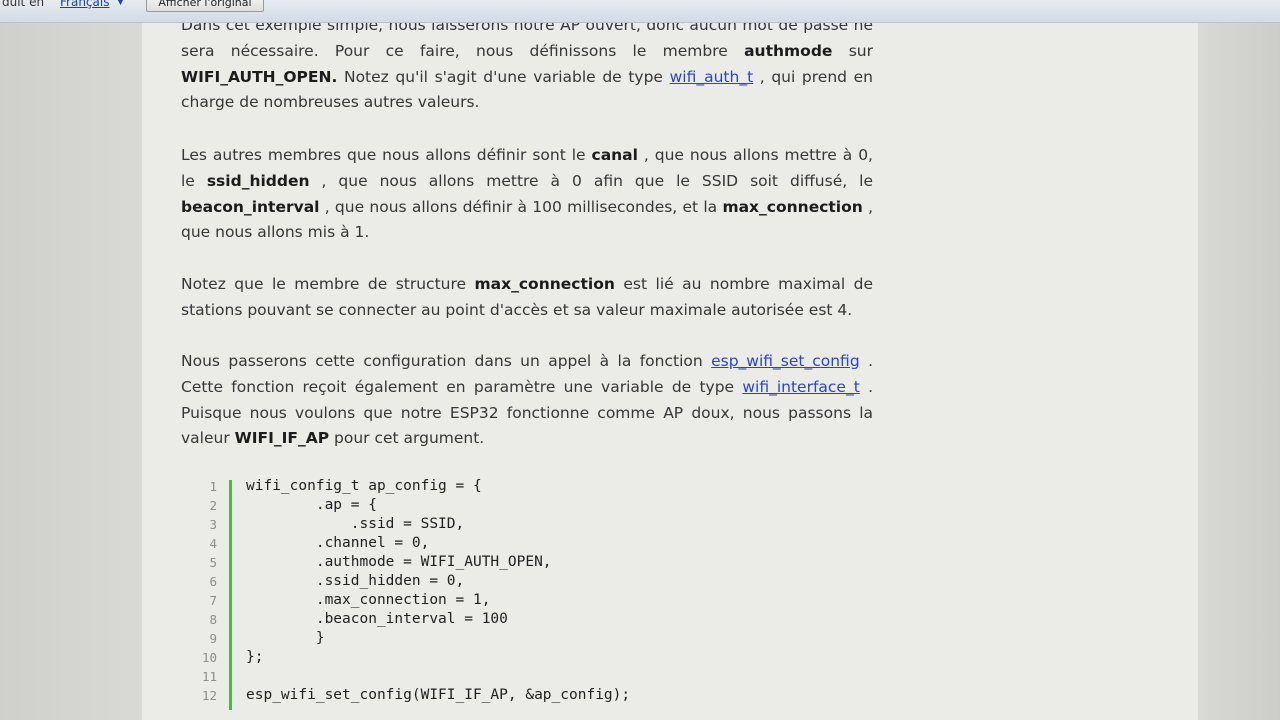 The width and height of the screenshot is (1280, 720). What do you see at coordinates (545, 601) in the screenshot?
I see `code-line: 7 .max_connection = 1,` at bounding box center [545, 601].